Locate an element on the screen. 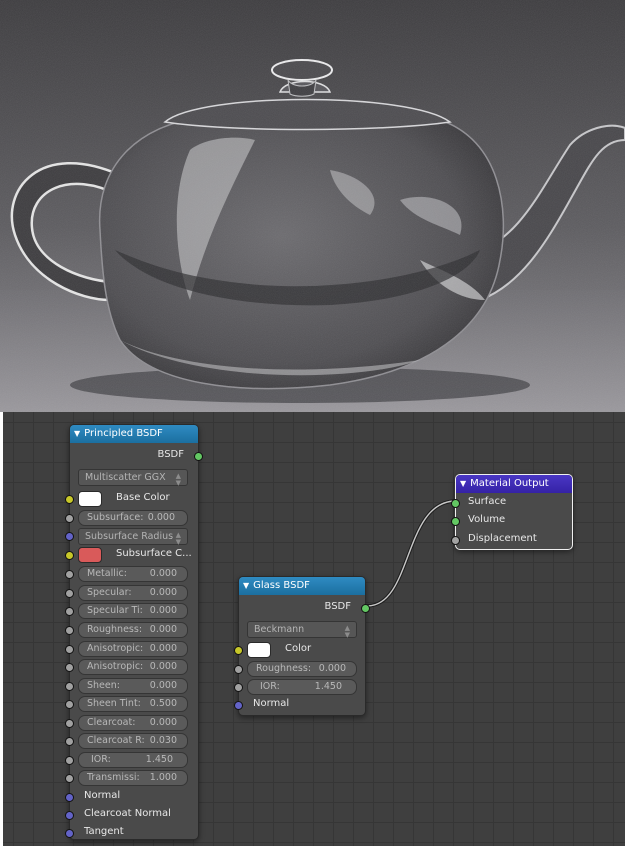  ior-field: IOR: 1.450 is located at coordinates (133, 760).